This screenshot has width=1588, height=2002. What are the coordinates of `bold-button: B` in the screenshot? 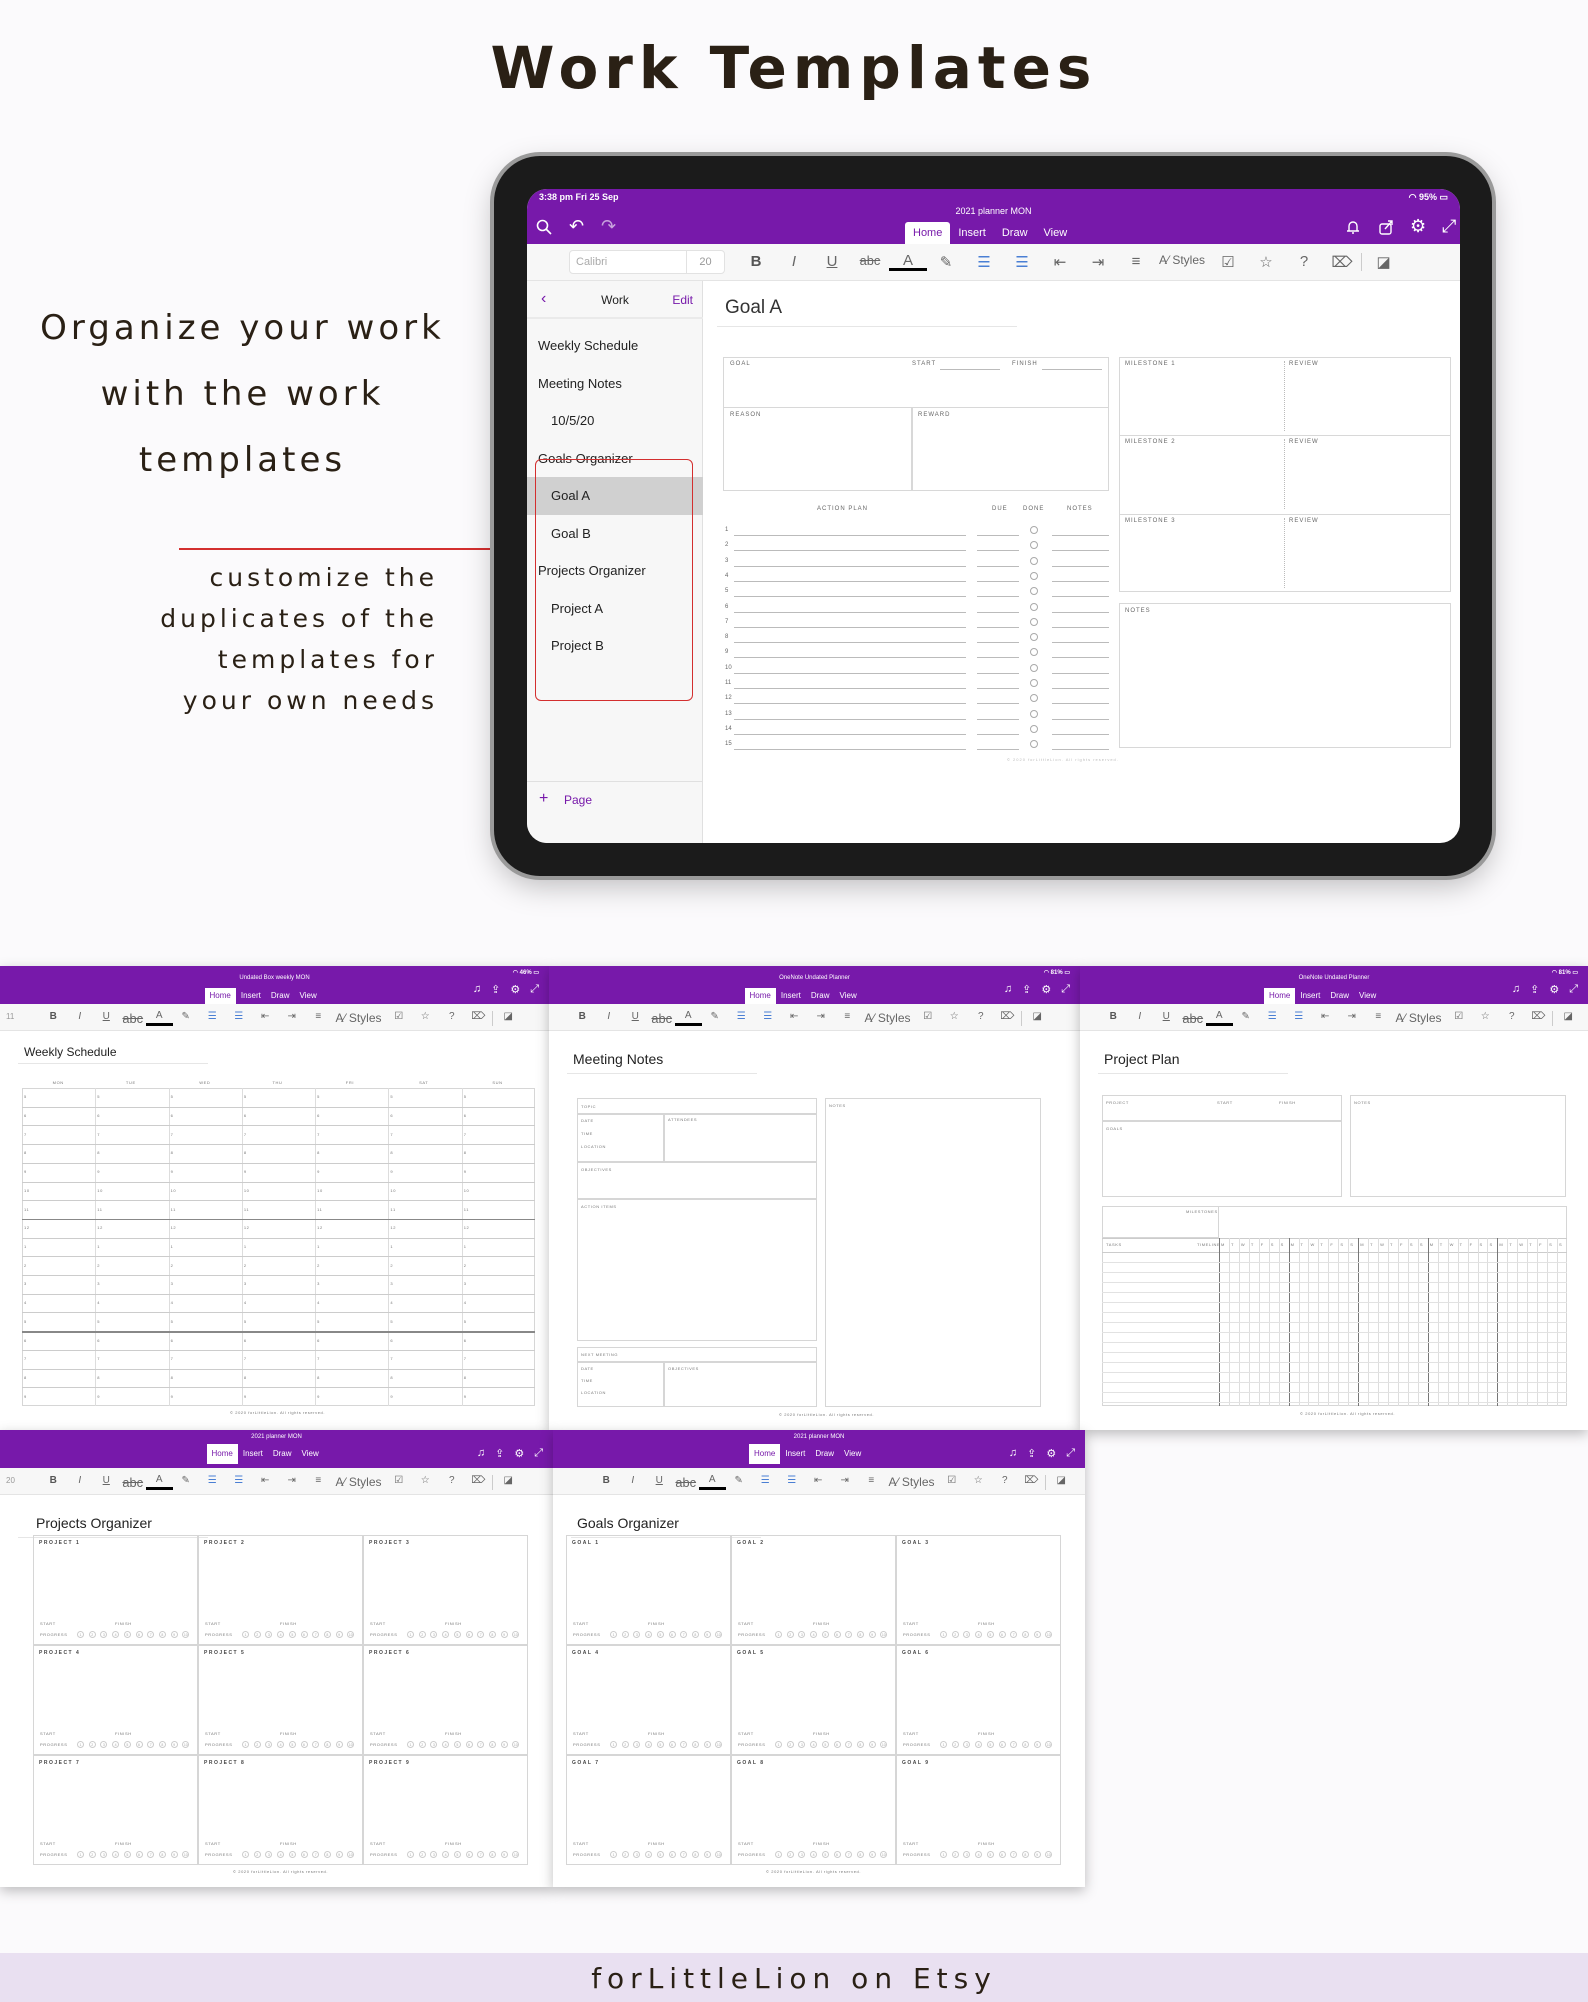 It's located at (756, 262).